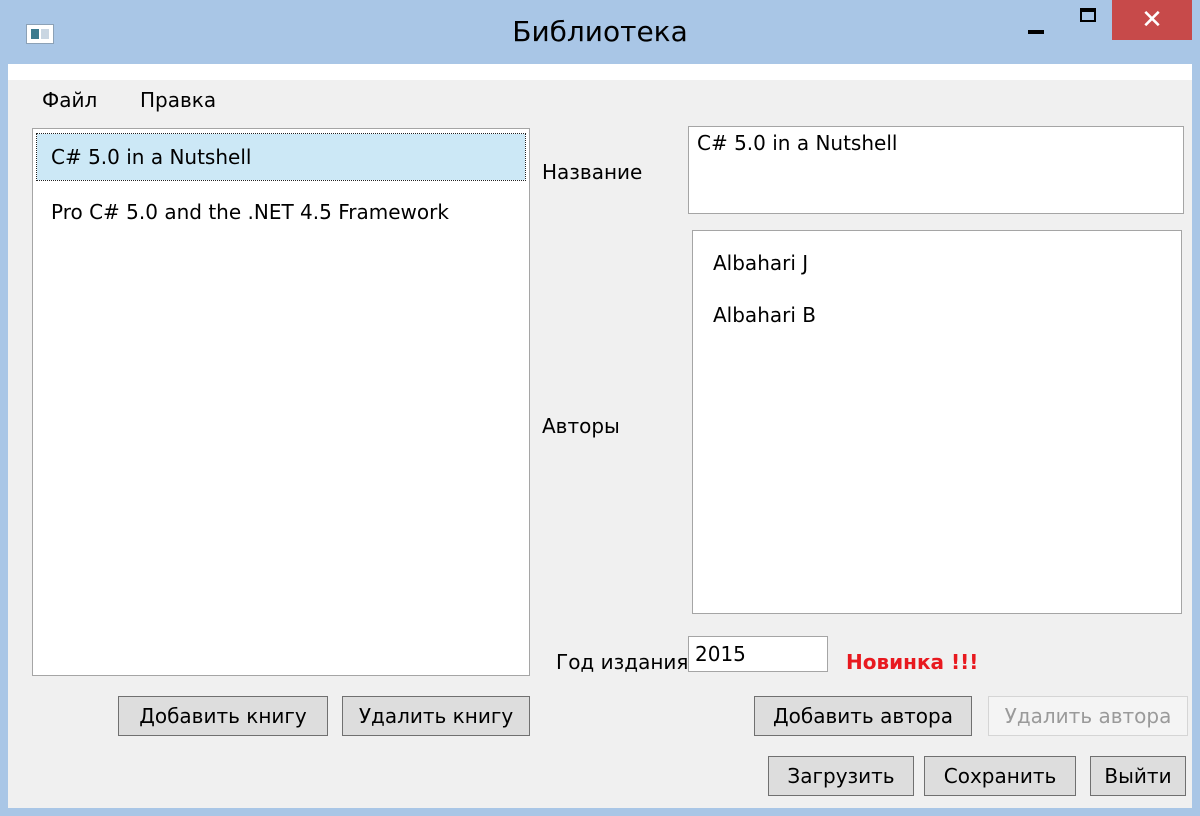  I want to click on title-input: C# 5.0 in a Nutshell, so click(936, 170).